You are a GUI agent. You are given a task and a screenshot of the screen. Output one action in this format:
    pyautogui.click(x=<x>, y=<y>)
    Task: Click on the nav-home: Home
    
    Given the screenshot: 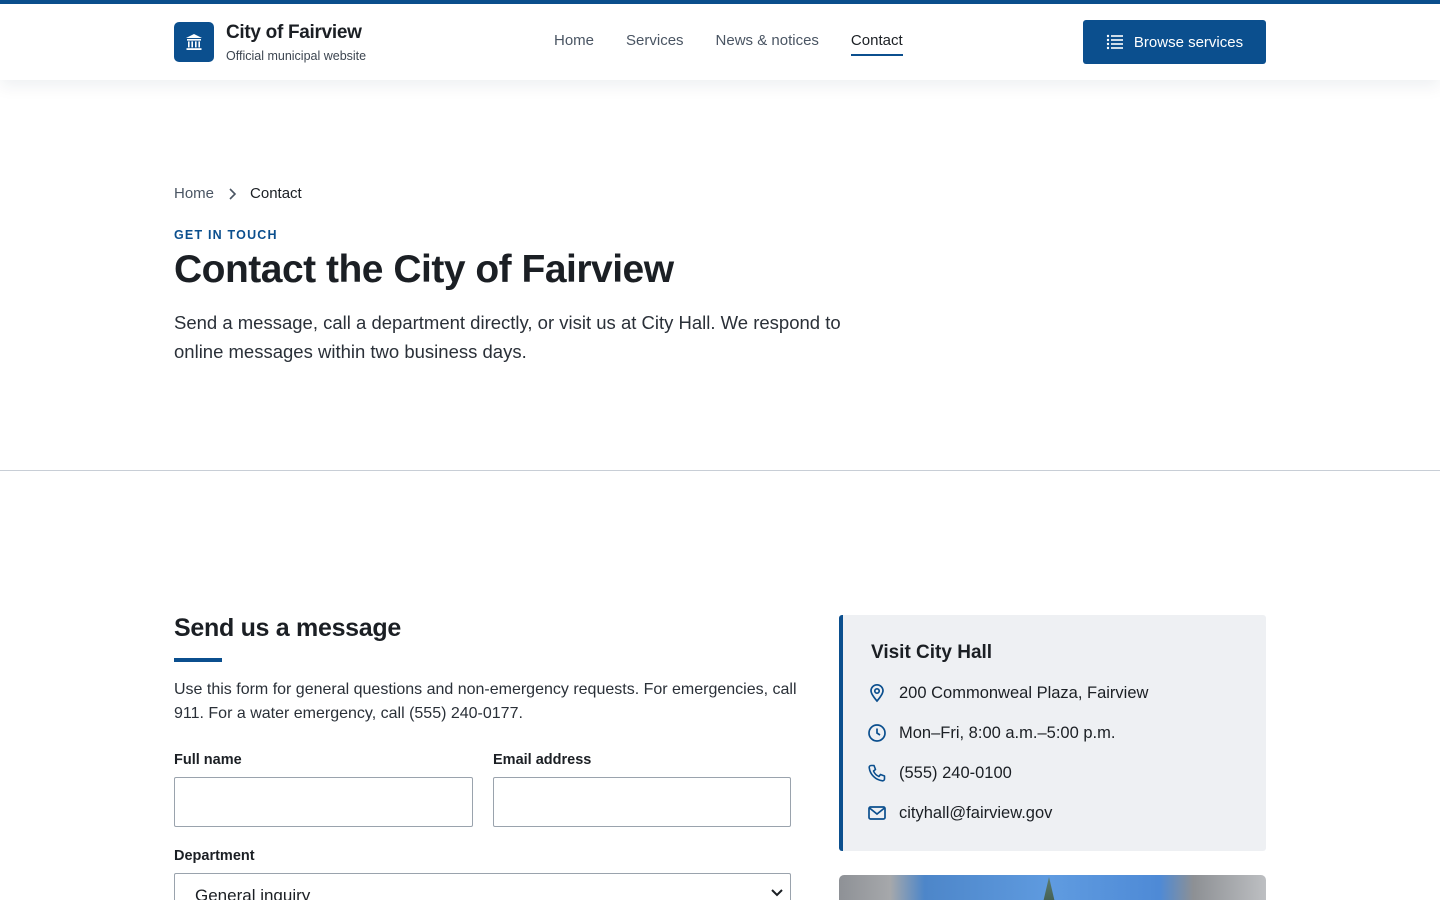 What is the action you would take?
    pyautogui.click(x=574, y=44)
    